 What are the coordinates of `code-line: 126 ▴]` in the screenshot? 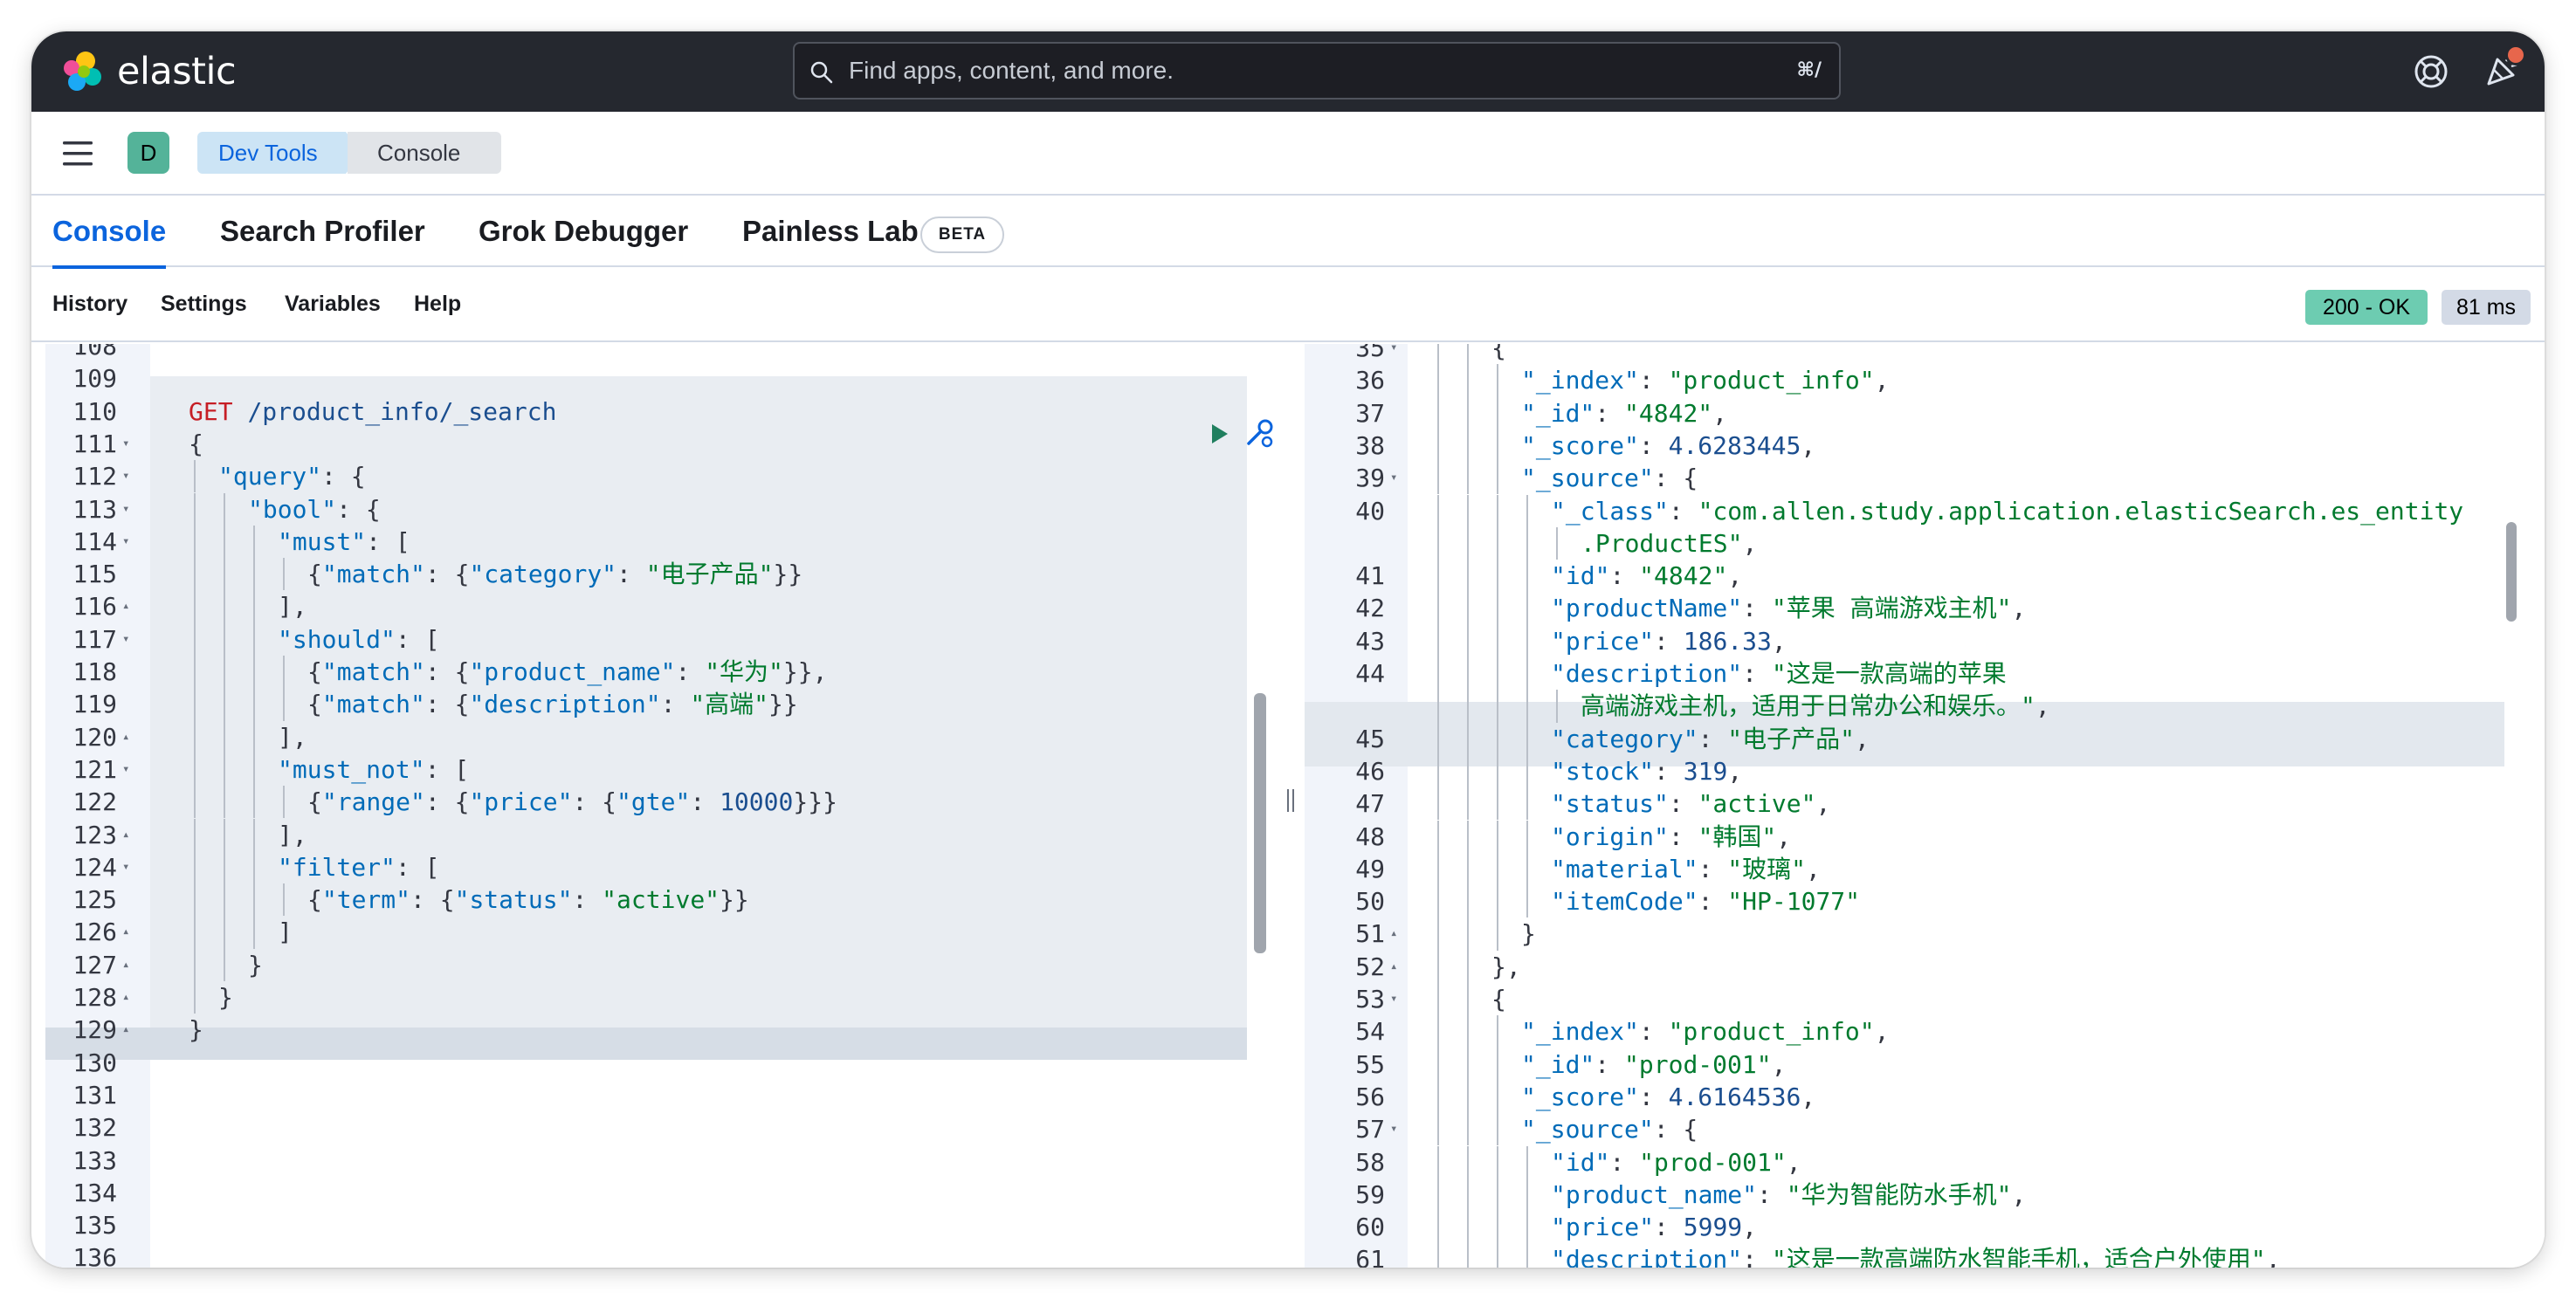 It's located at (661, 932).